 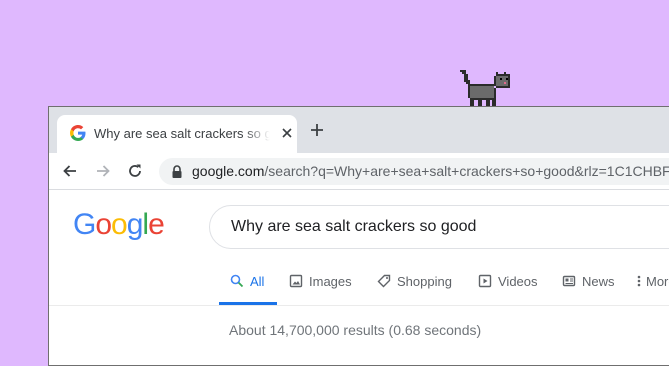 What do you see at coordinates (103, 171) in the screenshot?
I see `arrow-right-icon` at bounding box center [103, 171].